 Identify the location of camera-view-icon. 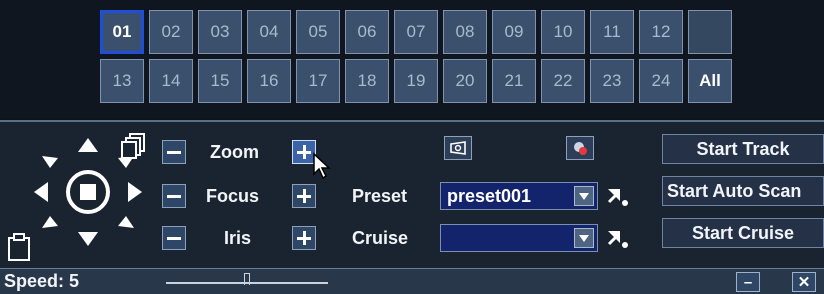
(458, 148).